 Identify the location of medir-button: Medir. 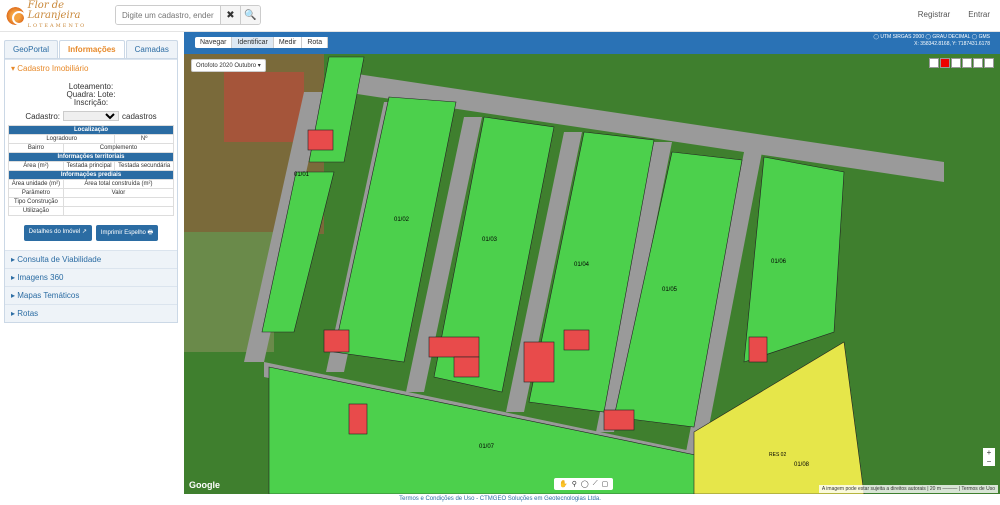
(288, 42).